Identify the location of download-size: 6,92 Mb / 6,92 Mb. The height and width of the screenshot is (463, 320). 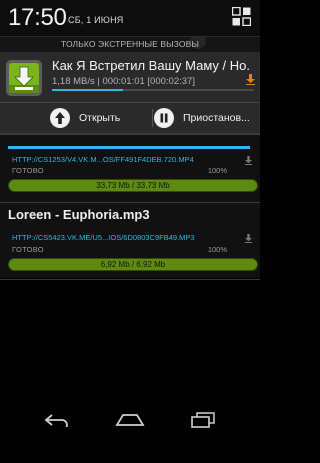
(133, 264).